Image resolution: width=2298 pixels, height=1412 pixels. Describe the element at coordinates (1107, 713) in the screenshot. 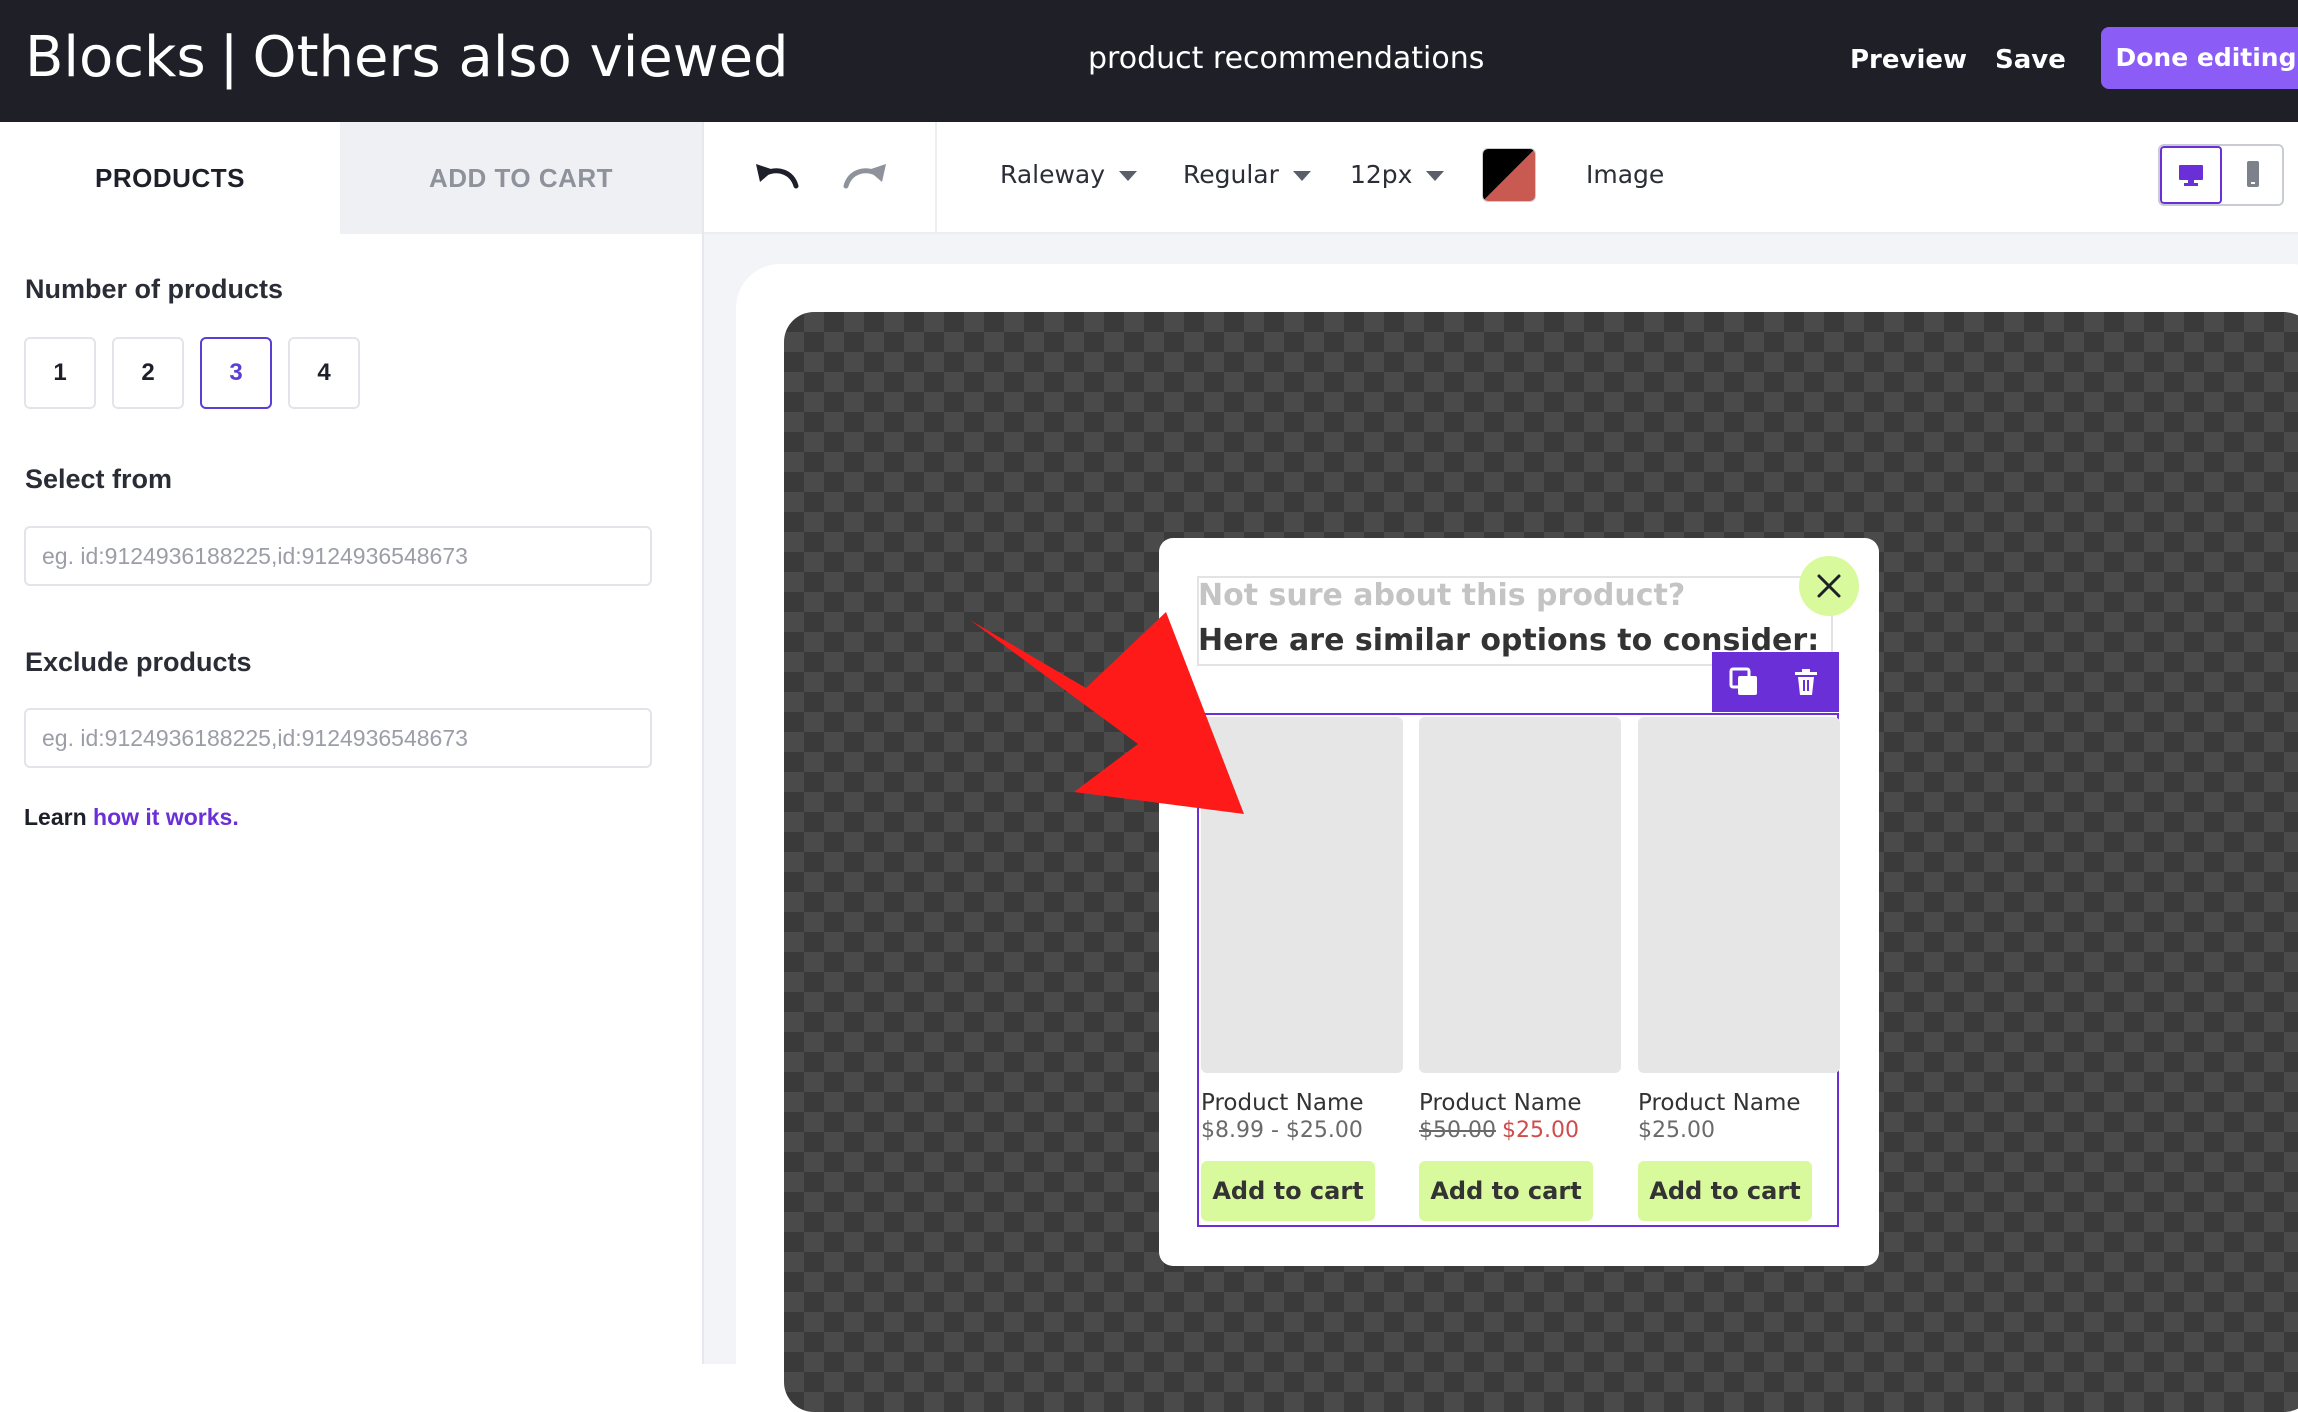

I see `red-arrow-annotation-icon` at that location.